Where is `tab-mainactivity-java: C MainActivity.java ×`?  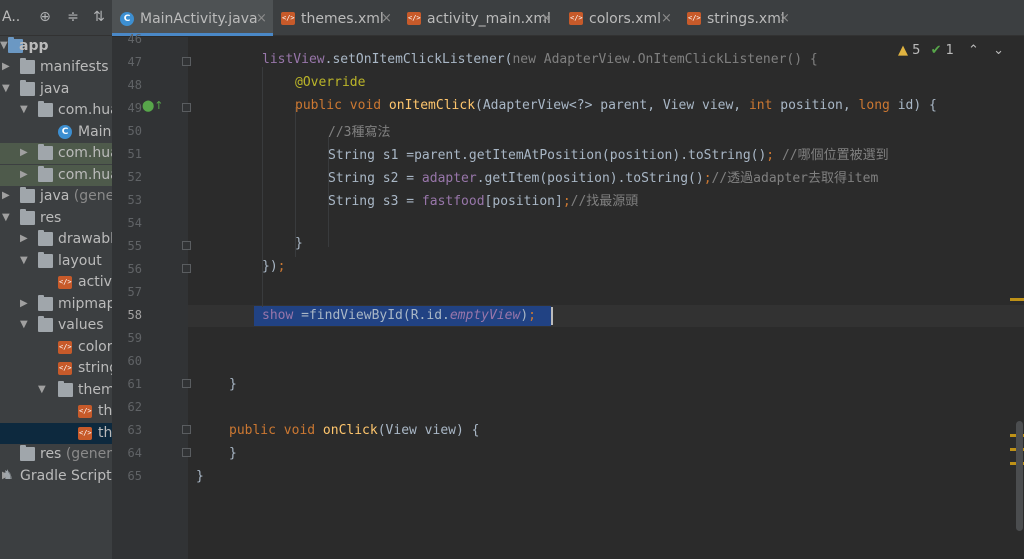
tab-mainactivity-java: C MainActivity.java × is located at coordinates (192, 18).